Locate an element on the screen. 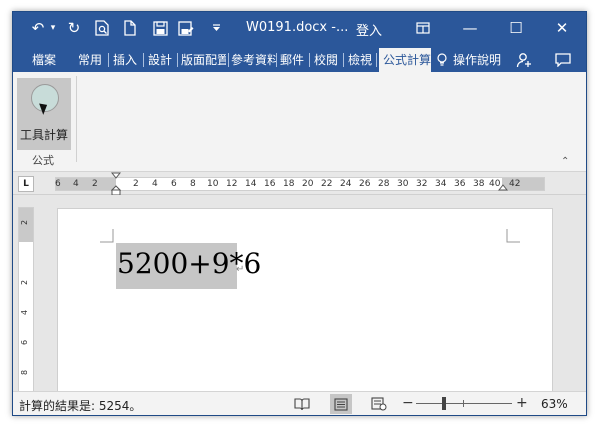  group-label-formula: 公式 is located at coordinates (43, 160).